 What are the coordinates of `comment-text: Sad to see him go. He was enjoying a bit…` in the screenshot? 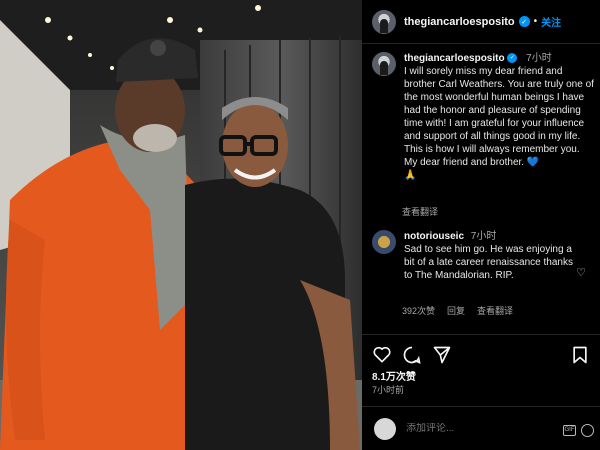 It's located at (488, 262).